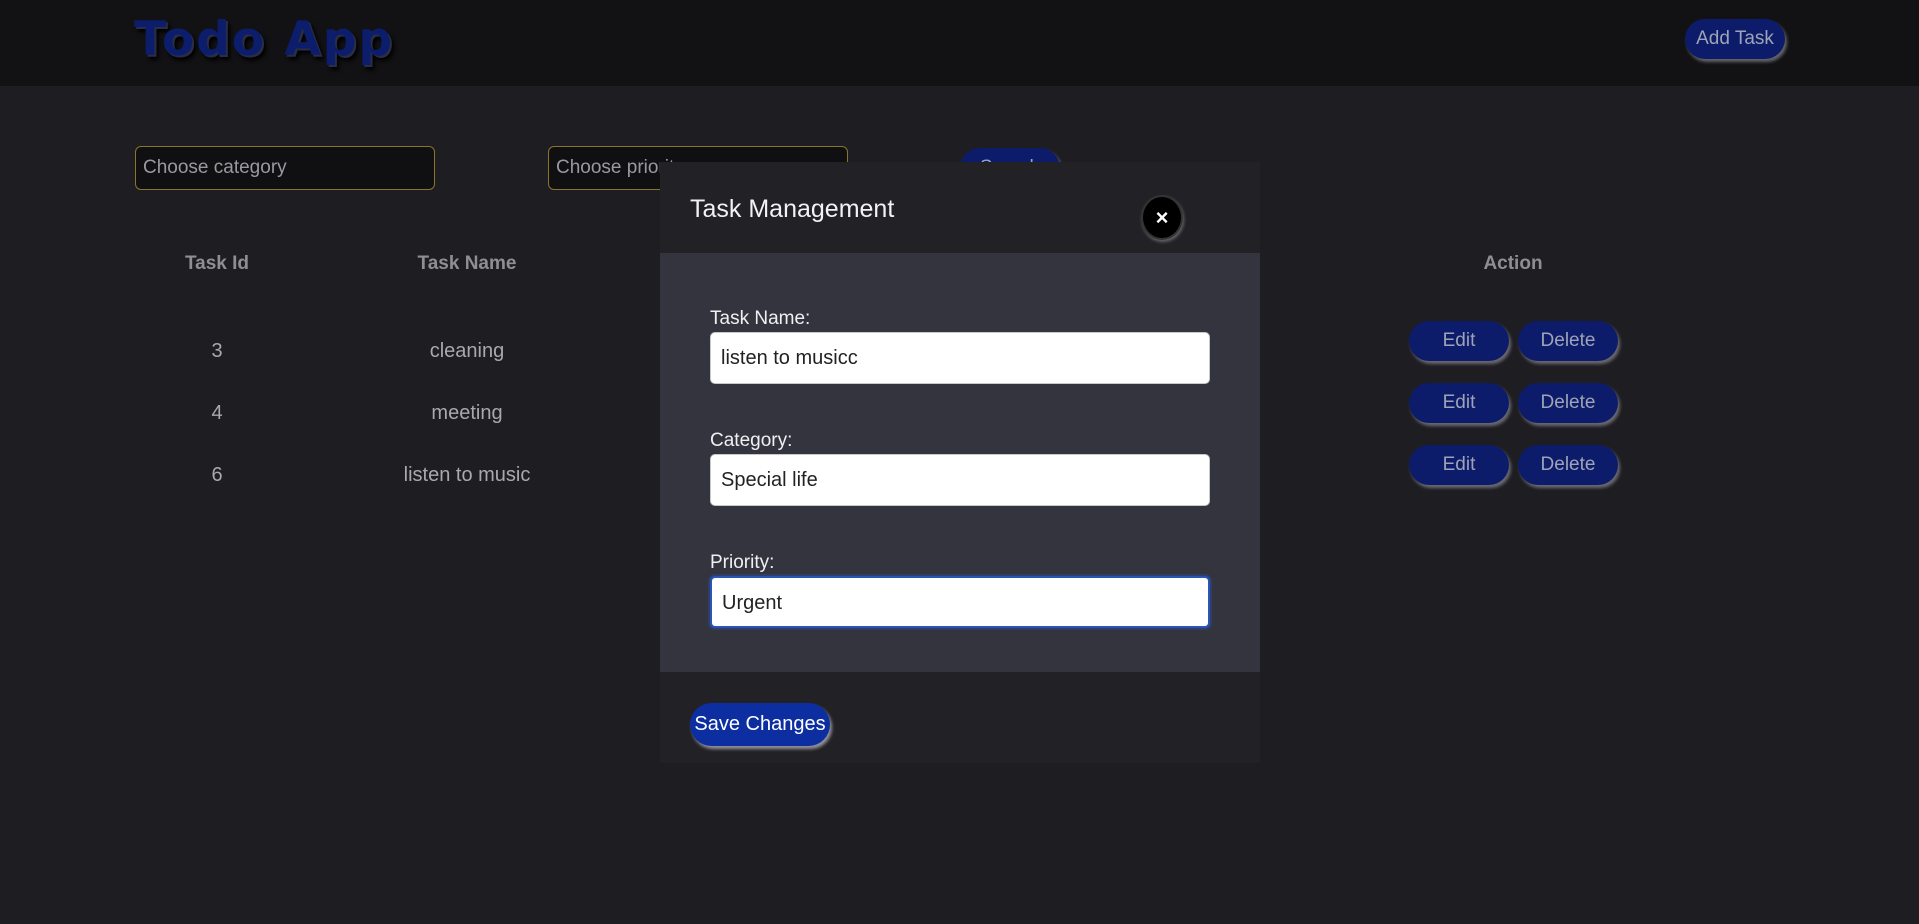 The height and width of the screenshot is (924, 1919). I want to click on priority-label: Priority:, so click(742, 562).